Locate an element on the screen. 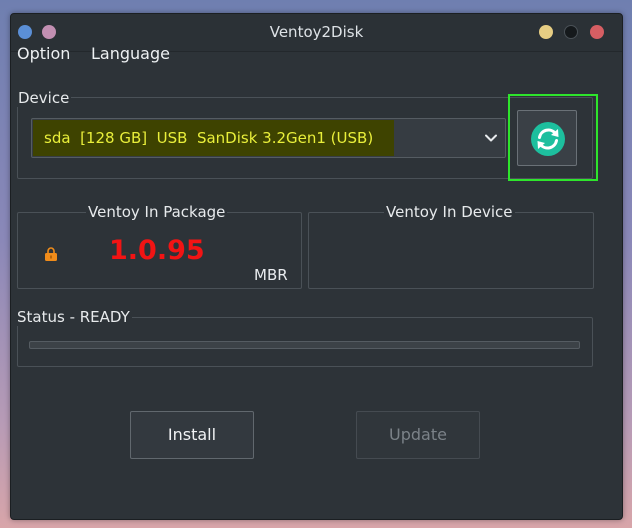 The image size is (632, 528). chevron-down-icon is located at coordinates (491, 138).